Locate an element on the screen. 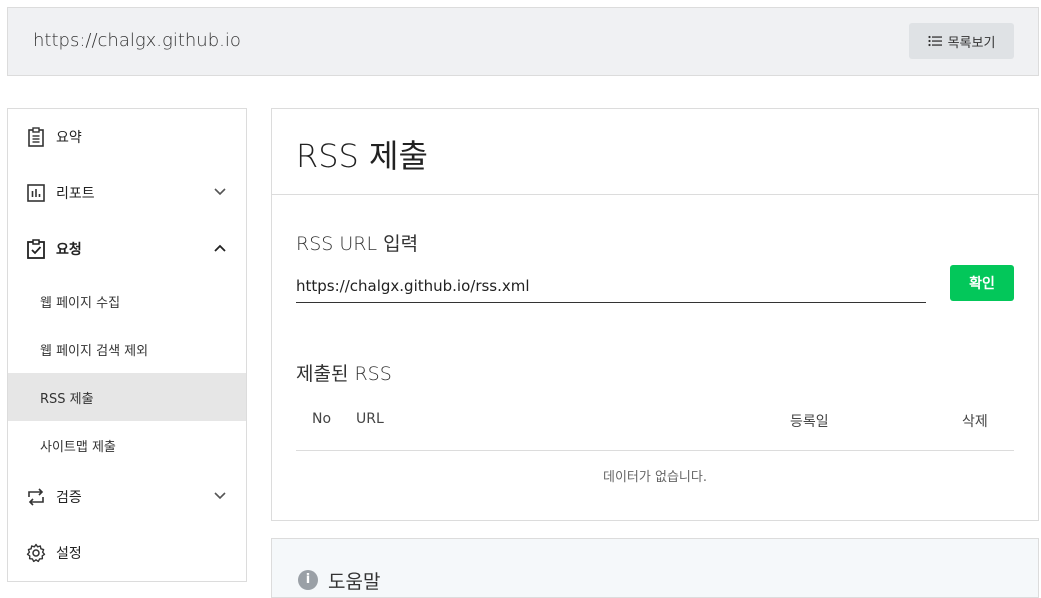 Image resolution: width=1041 pixels, height=598 pixels. sidebar-subitem-label: 웹 페이지 수집 is located at coordinates (80, 303).